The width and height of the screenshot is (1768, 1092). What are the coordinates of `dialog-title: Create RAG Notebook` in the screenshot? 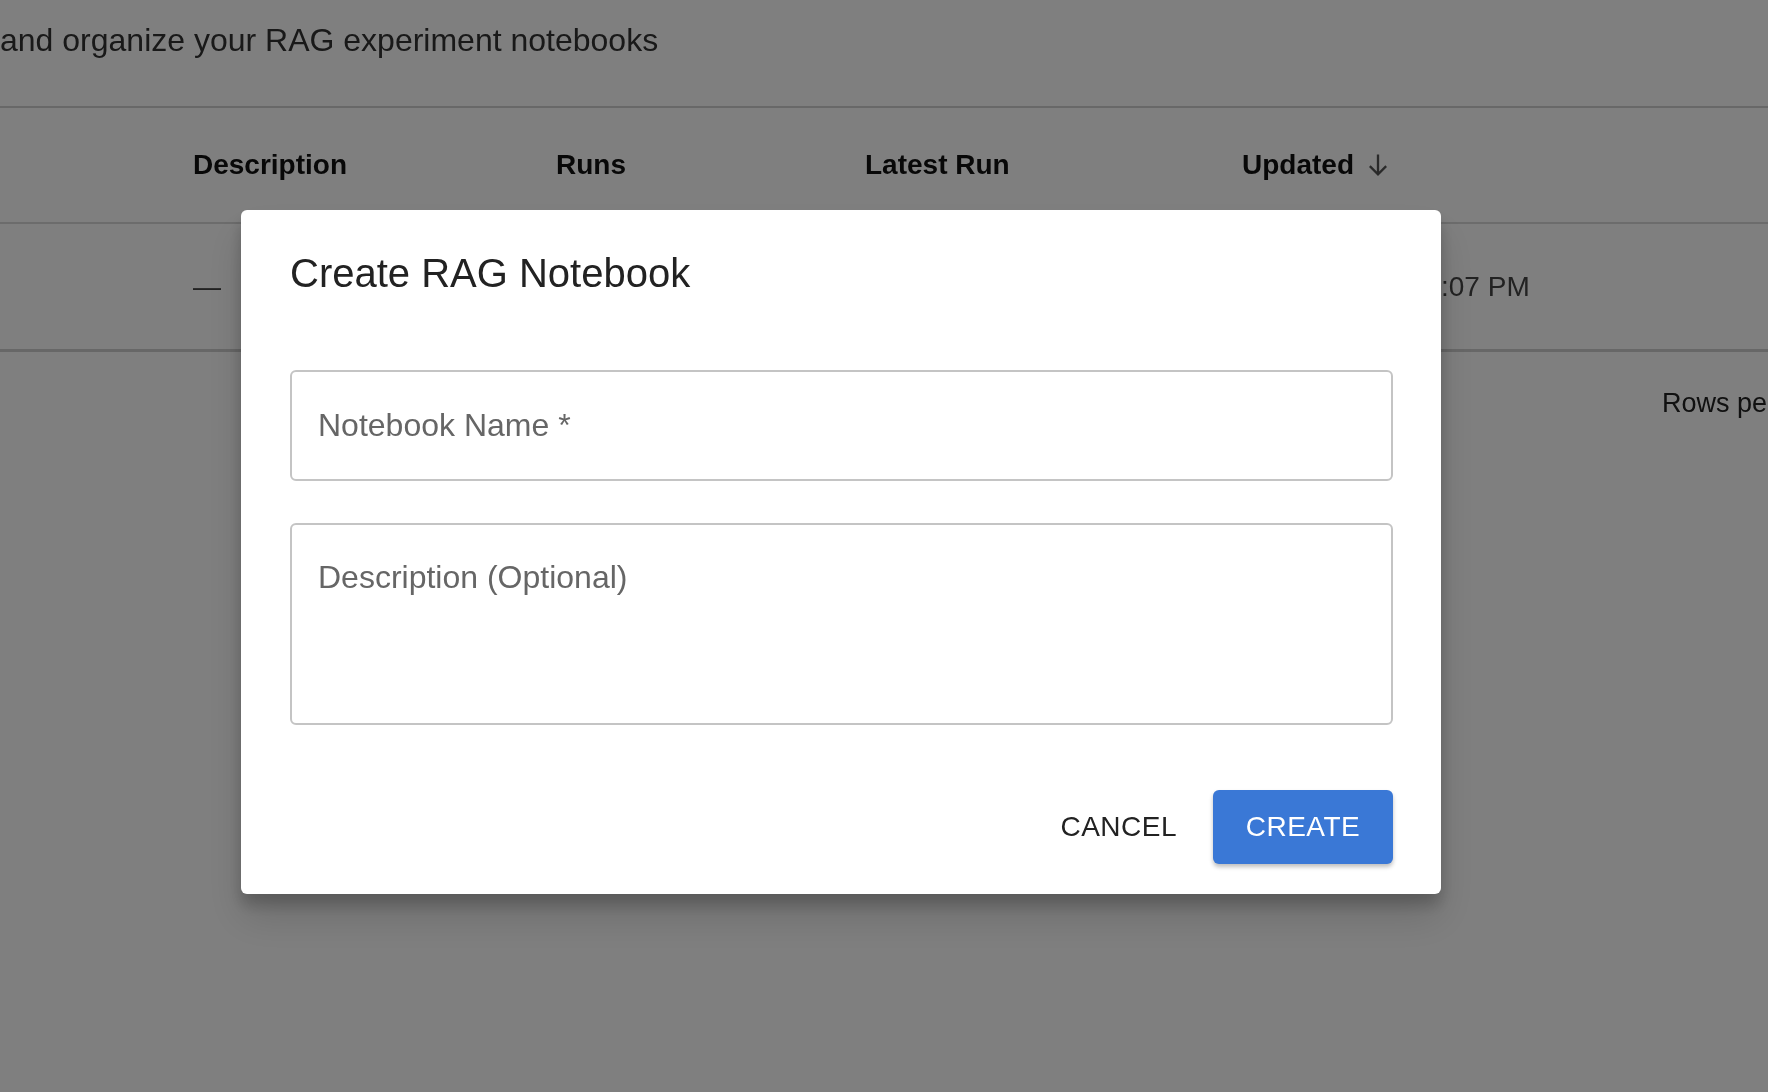 It's located at (491, 273).